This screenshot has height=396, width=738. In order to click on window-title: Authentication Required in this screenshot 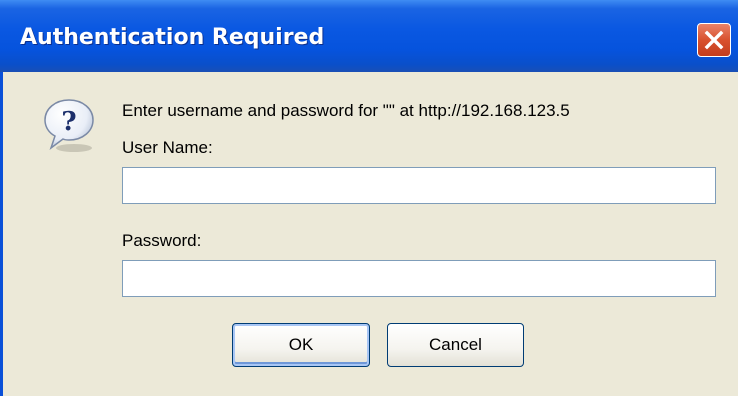, I will do `click(172, 37)`.